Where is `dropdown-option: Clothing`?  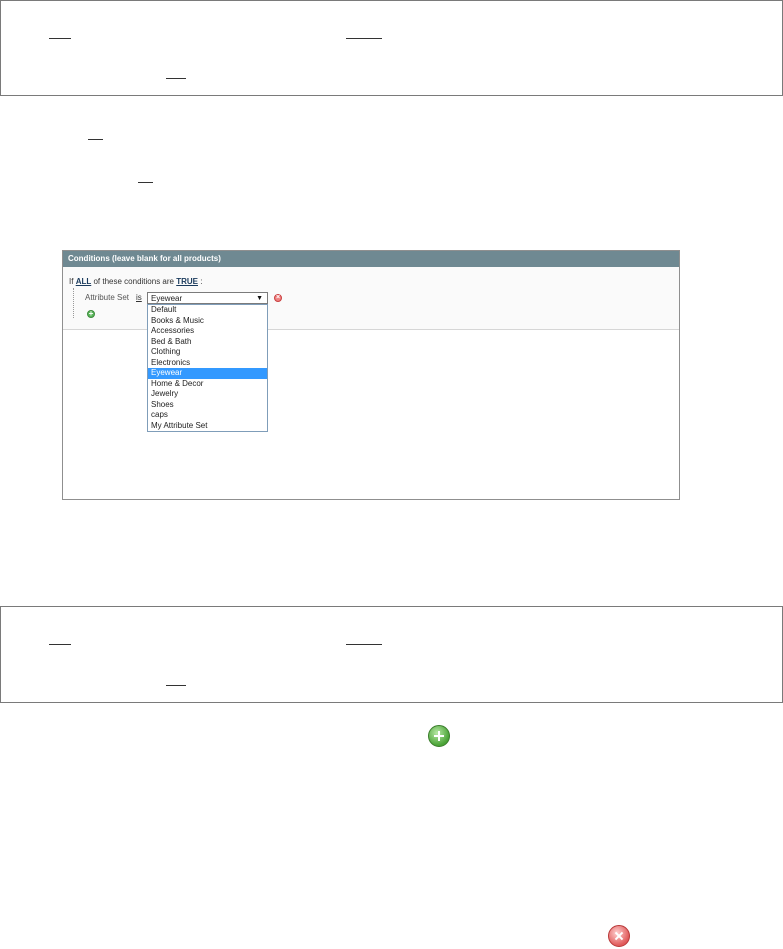
dropdown-option: Clothing is located at coordinates (207, 352).